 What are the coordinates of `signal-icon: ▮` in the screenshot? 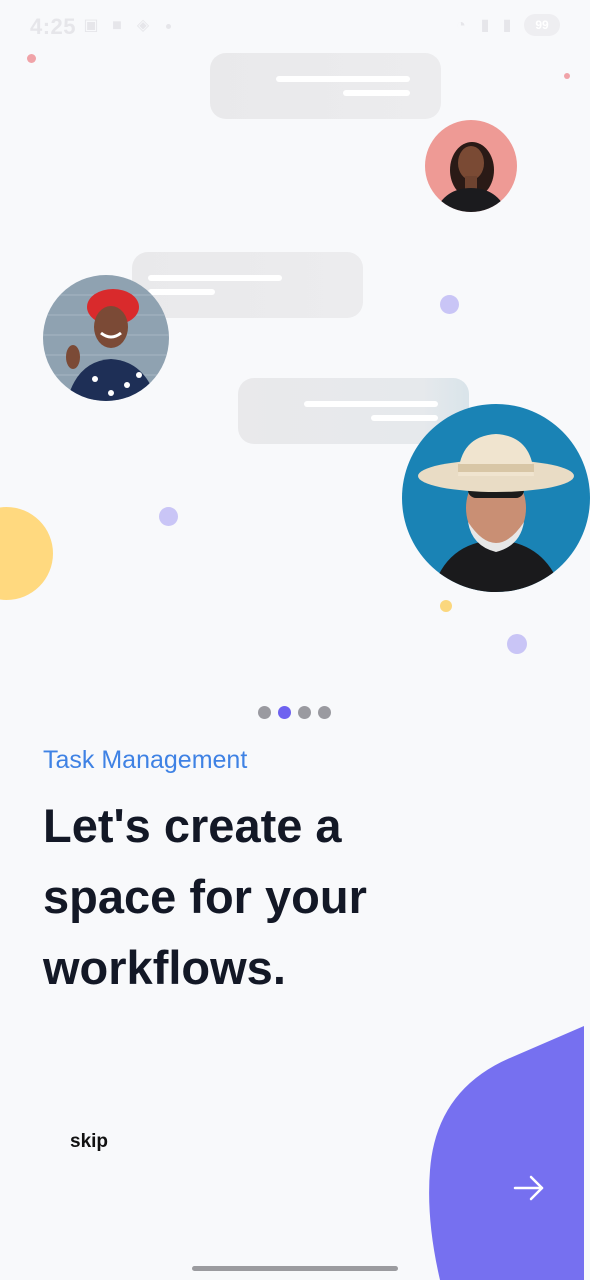 It's located at (485, 25).